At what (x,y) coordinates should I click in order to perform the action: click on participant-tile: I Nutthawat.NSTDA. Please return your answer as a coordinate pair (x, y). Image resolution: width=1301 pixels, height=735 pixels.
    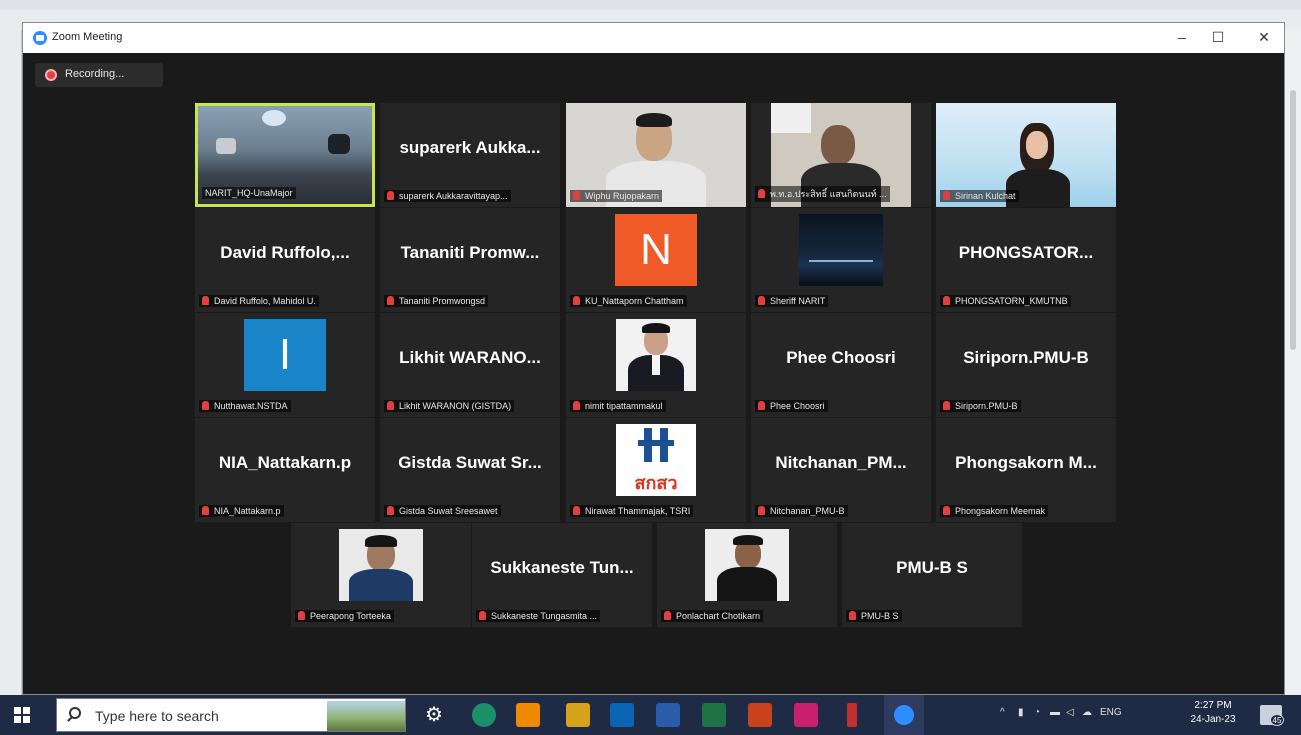
    Looking at the image, I should click on (285, 365).